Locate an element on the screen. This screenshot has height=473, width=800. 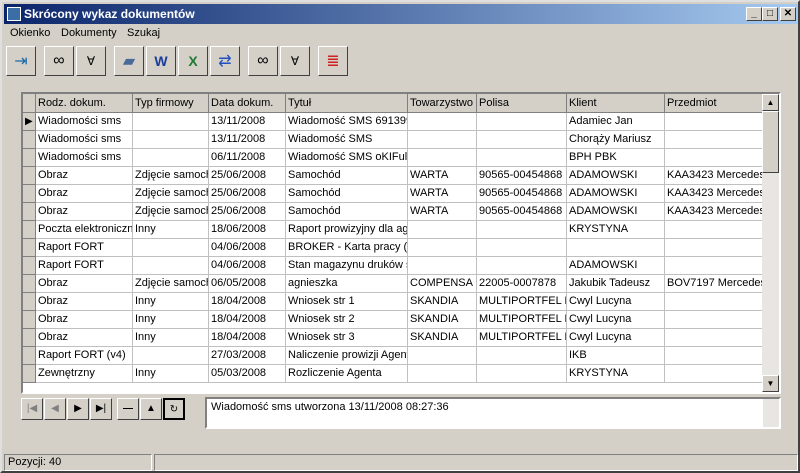
table-cell: Wiadomość SMS oKIFull is located at coordinates (347, 158).